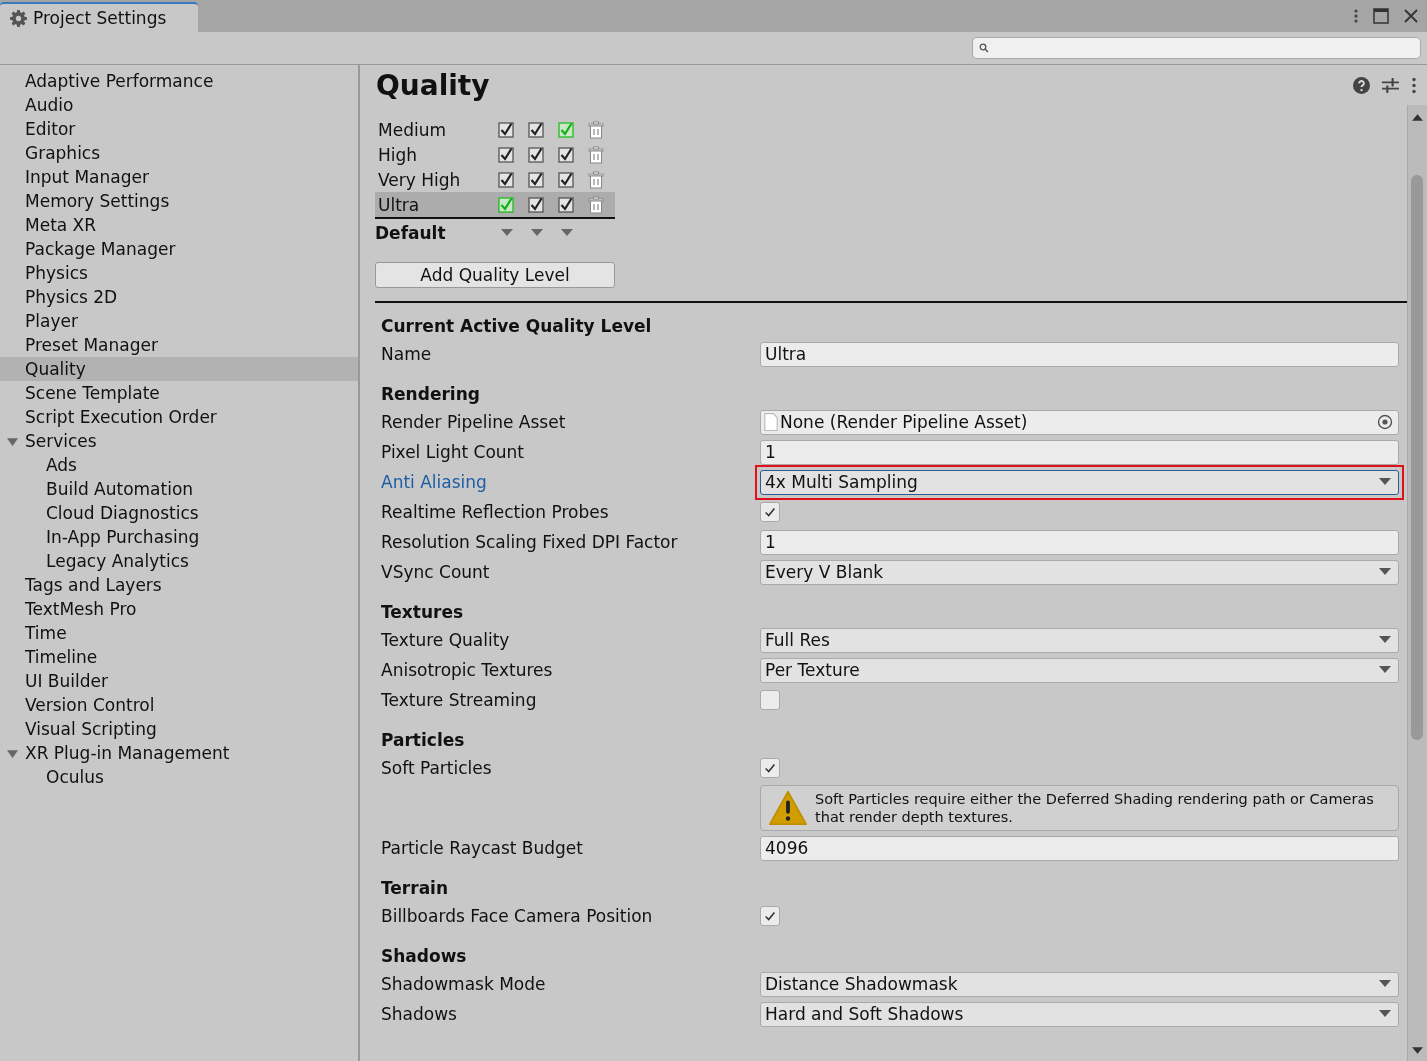  Describe the element at coordinates (1079, 848) in the screenshot. I see `text-field: 4096` at that location.